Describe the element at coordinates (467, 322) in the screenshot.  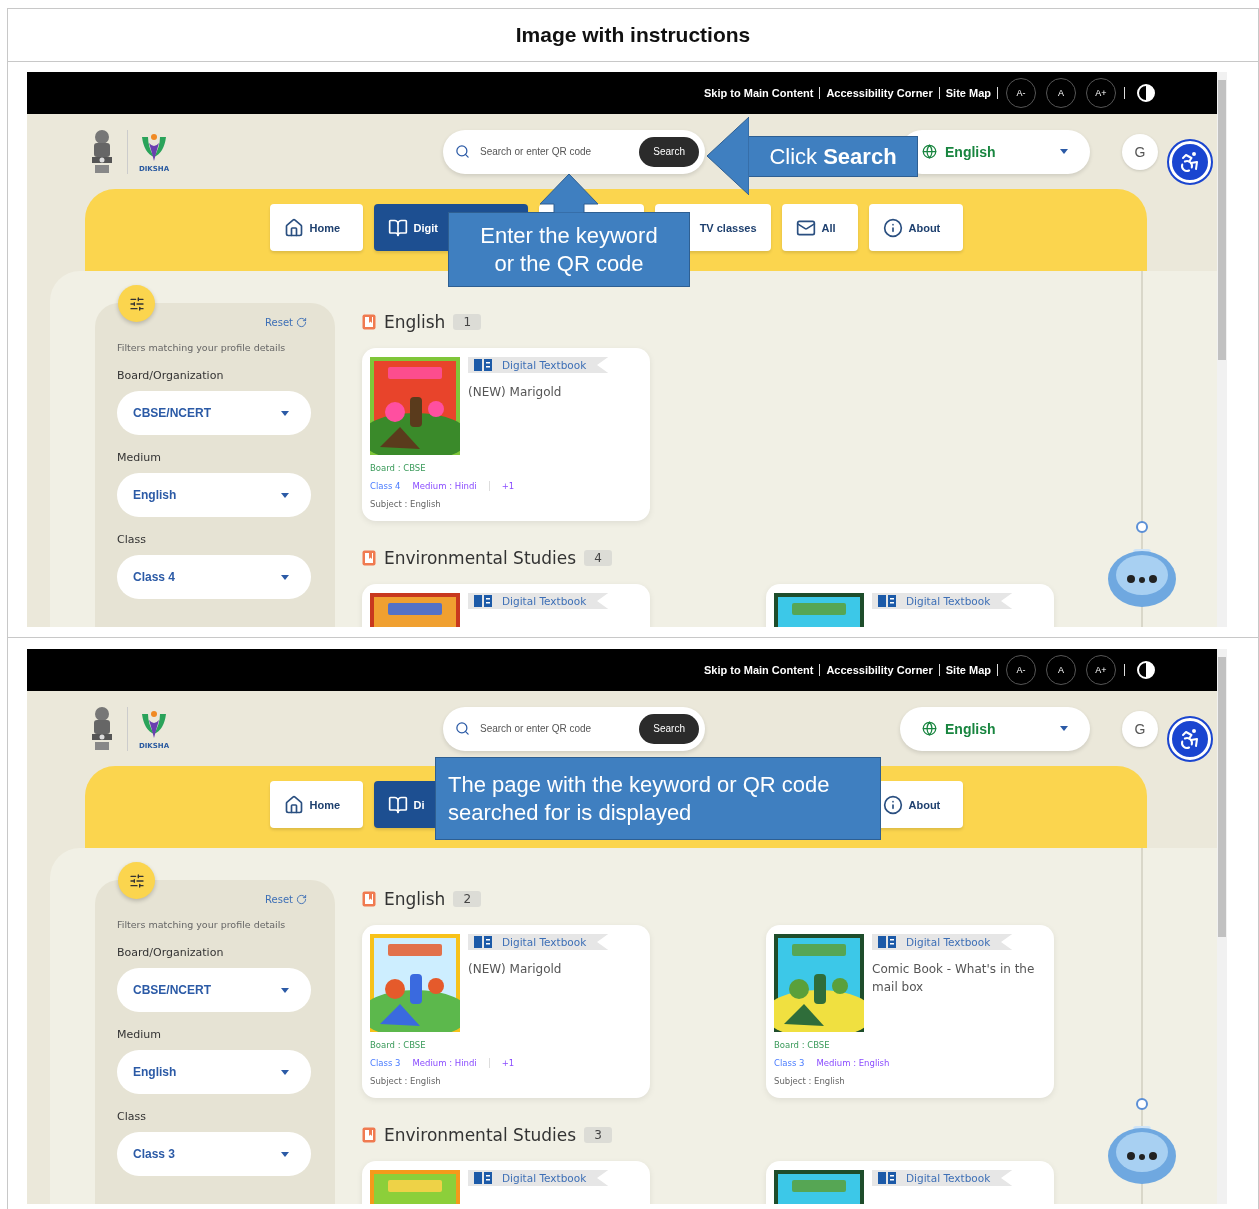
I see `count-badge: 1` at that location.